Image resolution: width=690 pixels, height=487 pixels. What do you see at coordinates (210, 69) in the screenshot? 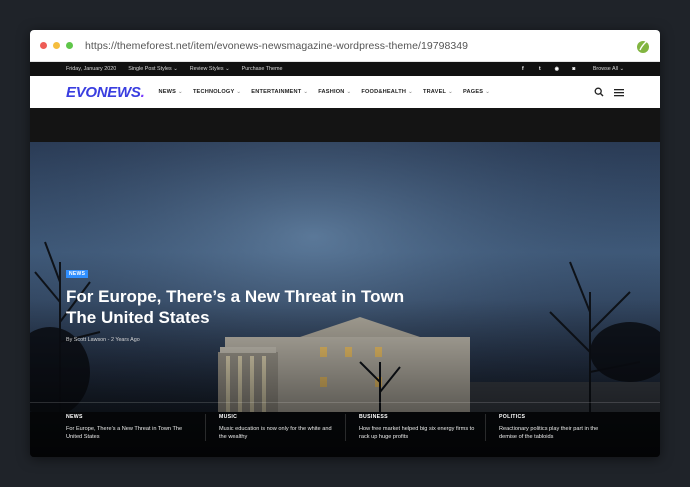
I see `topbar-review-styles: Review Styles ⌄` at bounding box center [210, 69].